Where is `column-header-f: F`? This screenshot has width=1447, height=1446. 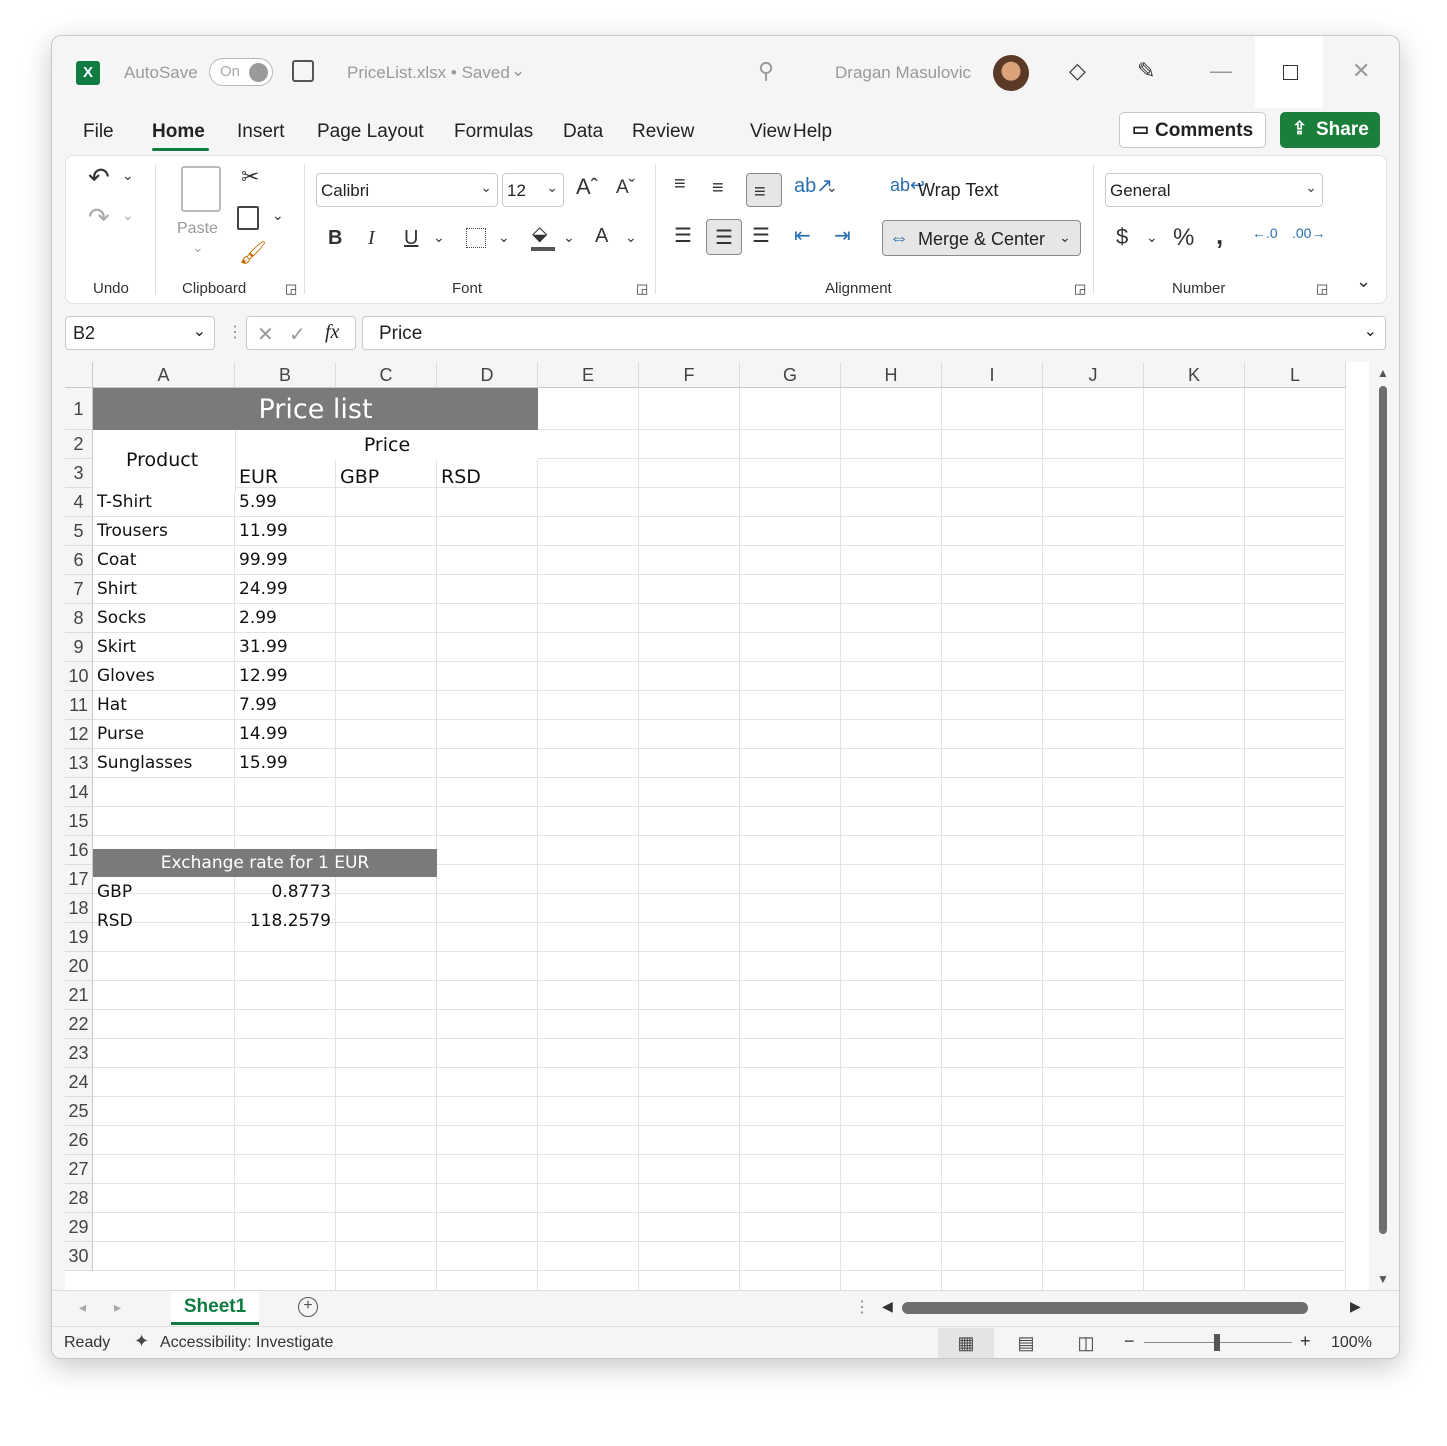 column-header-f: F is located at coordinates (689, 375).